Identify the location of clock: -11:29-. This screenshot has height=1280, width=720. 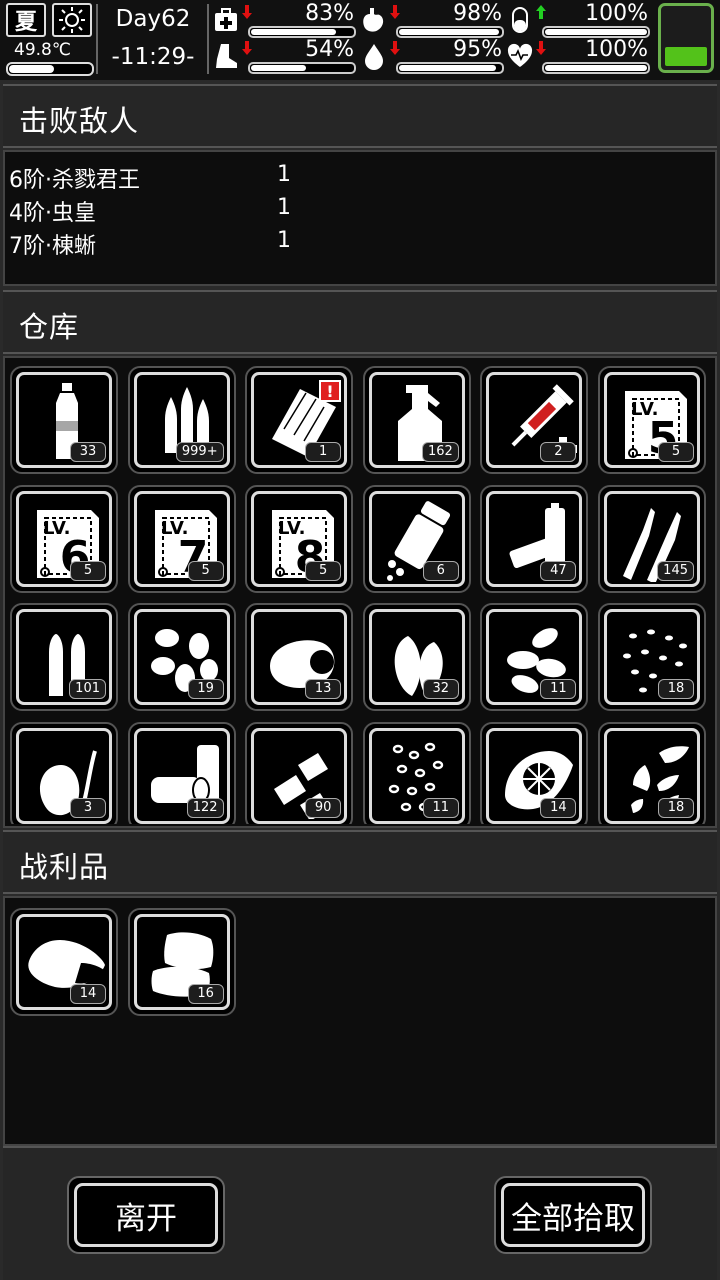
(153, 57).